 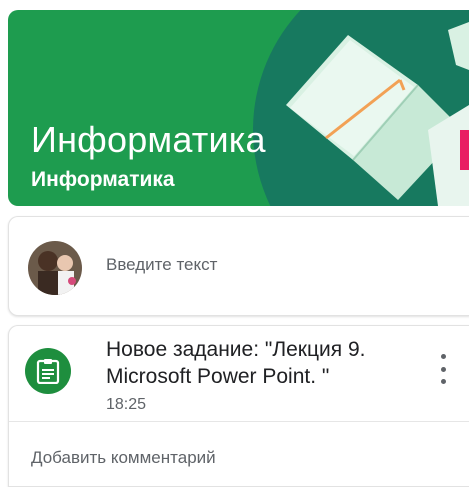 I want to click on divider, so click(x=239, y=421).